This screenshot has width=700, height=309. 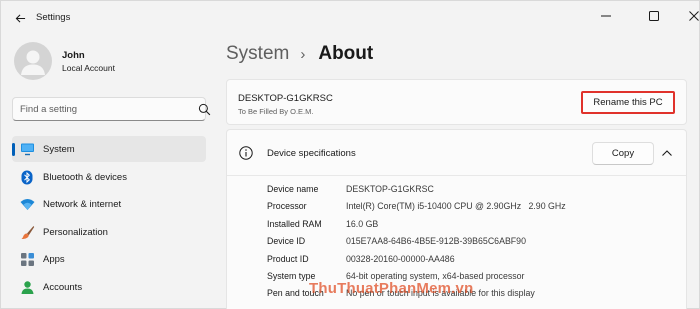 I want to click on sidebar-item-label: System, so click(x=59, y=149).